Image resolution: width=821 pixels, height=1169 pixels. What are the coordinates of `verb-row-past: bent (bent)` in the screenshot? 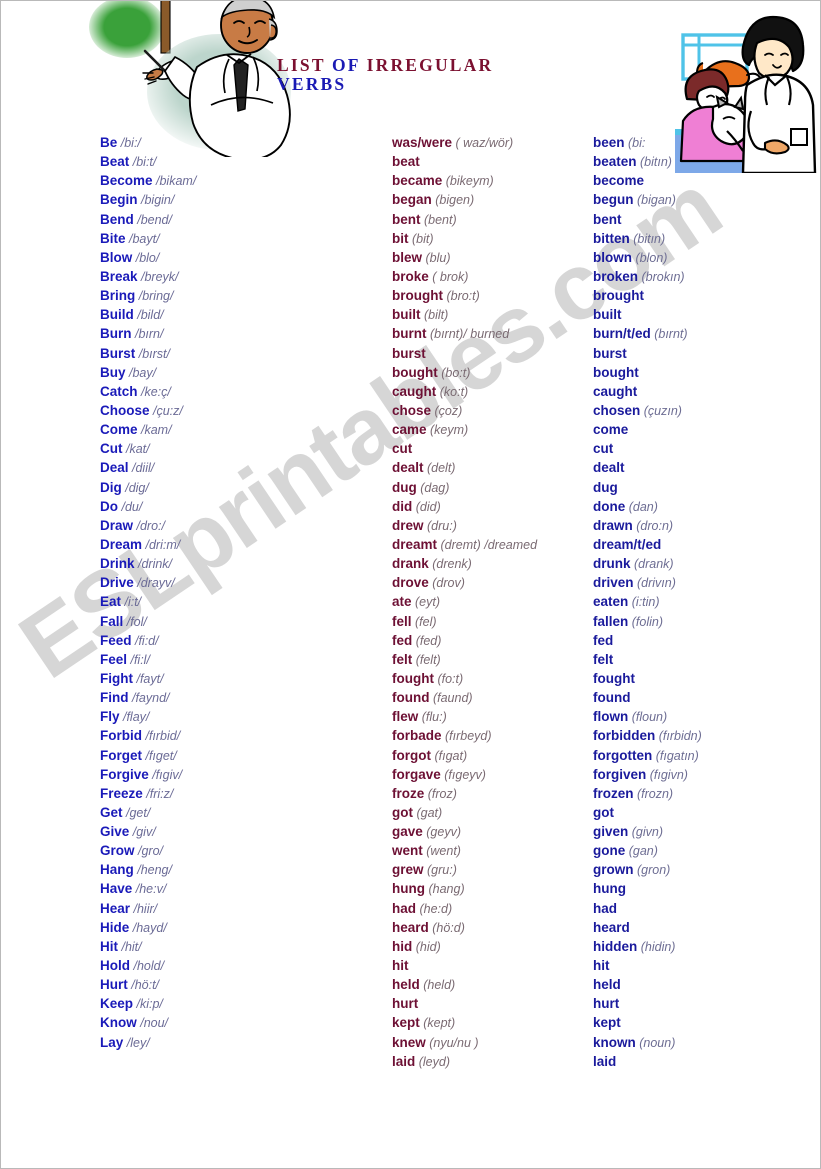 It's located at (494, 219).